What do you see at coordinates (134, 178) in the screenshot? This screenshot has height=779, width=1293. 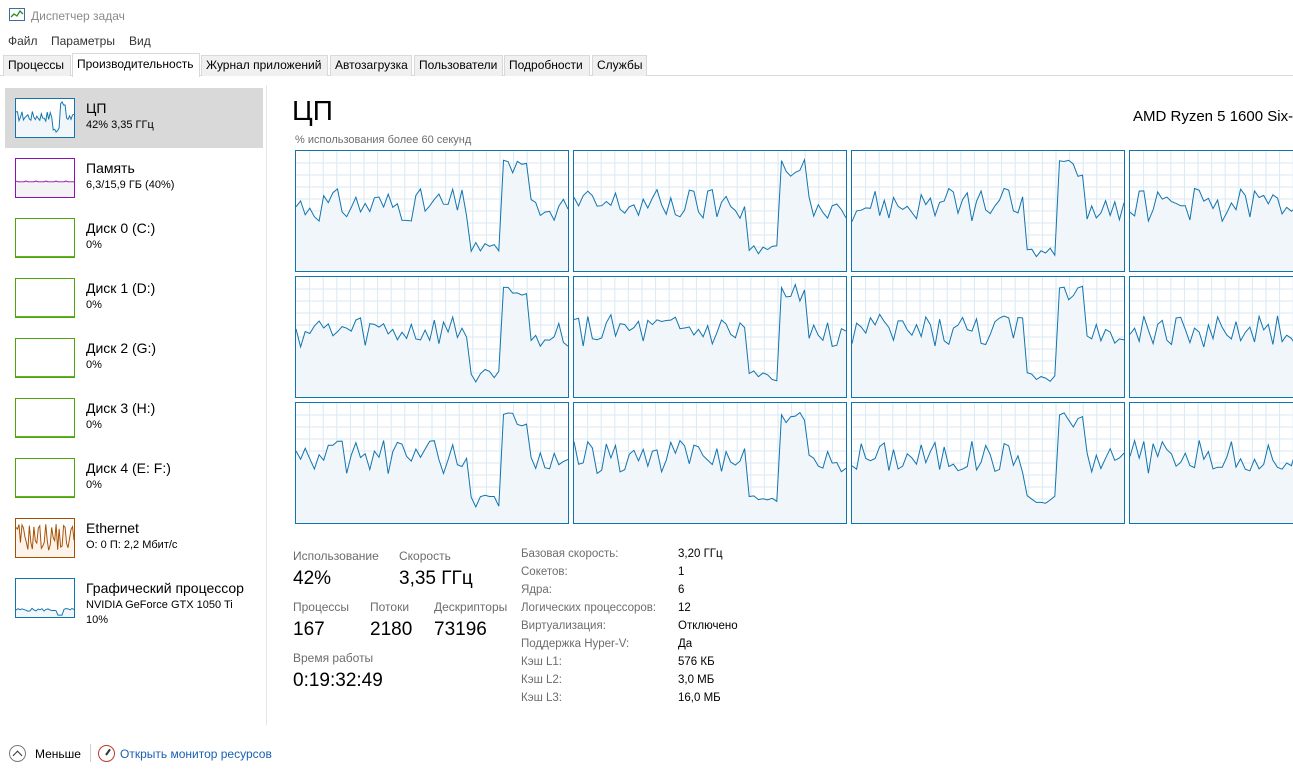 I see `sidebar-item-1: Память 6,3/15,9 ГБ (40%)` at bounding box center [134, 178].